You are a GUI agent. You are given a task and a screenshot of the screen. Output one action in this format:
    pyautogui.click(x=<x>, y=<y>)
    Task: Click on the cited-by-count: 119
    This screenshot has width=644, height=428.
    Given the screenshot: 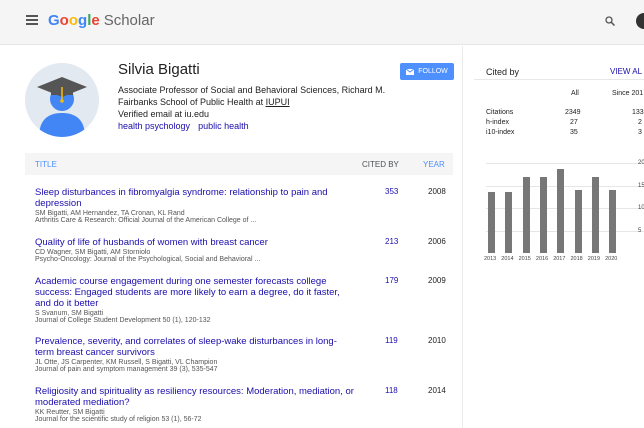 What is the action you would take?
    pyautogui.click(x=391, y=340)
    